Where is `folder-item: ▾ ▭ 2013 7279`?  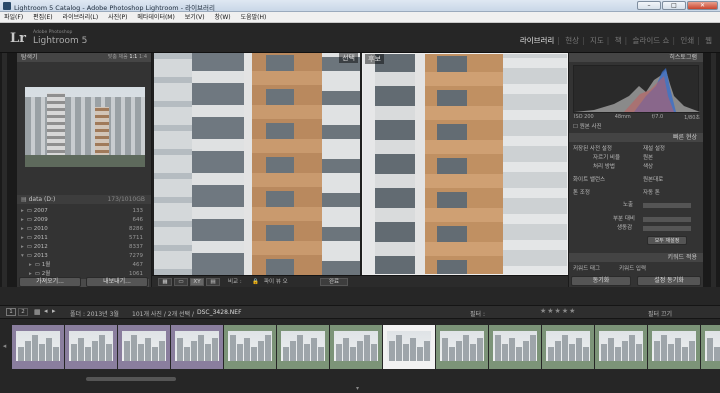
folder-item: ▾ ▭ 2013 7279 is located at coordinates (85, 256).